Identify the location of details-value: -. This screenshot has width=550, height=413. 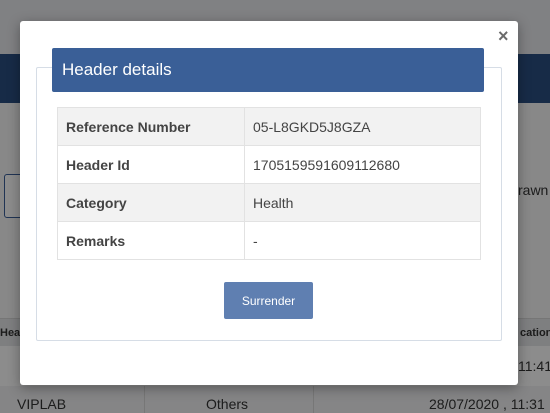
(362, 240).